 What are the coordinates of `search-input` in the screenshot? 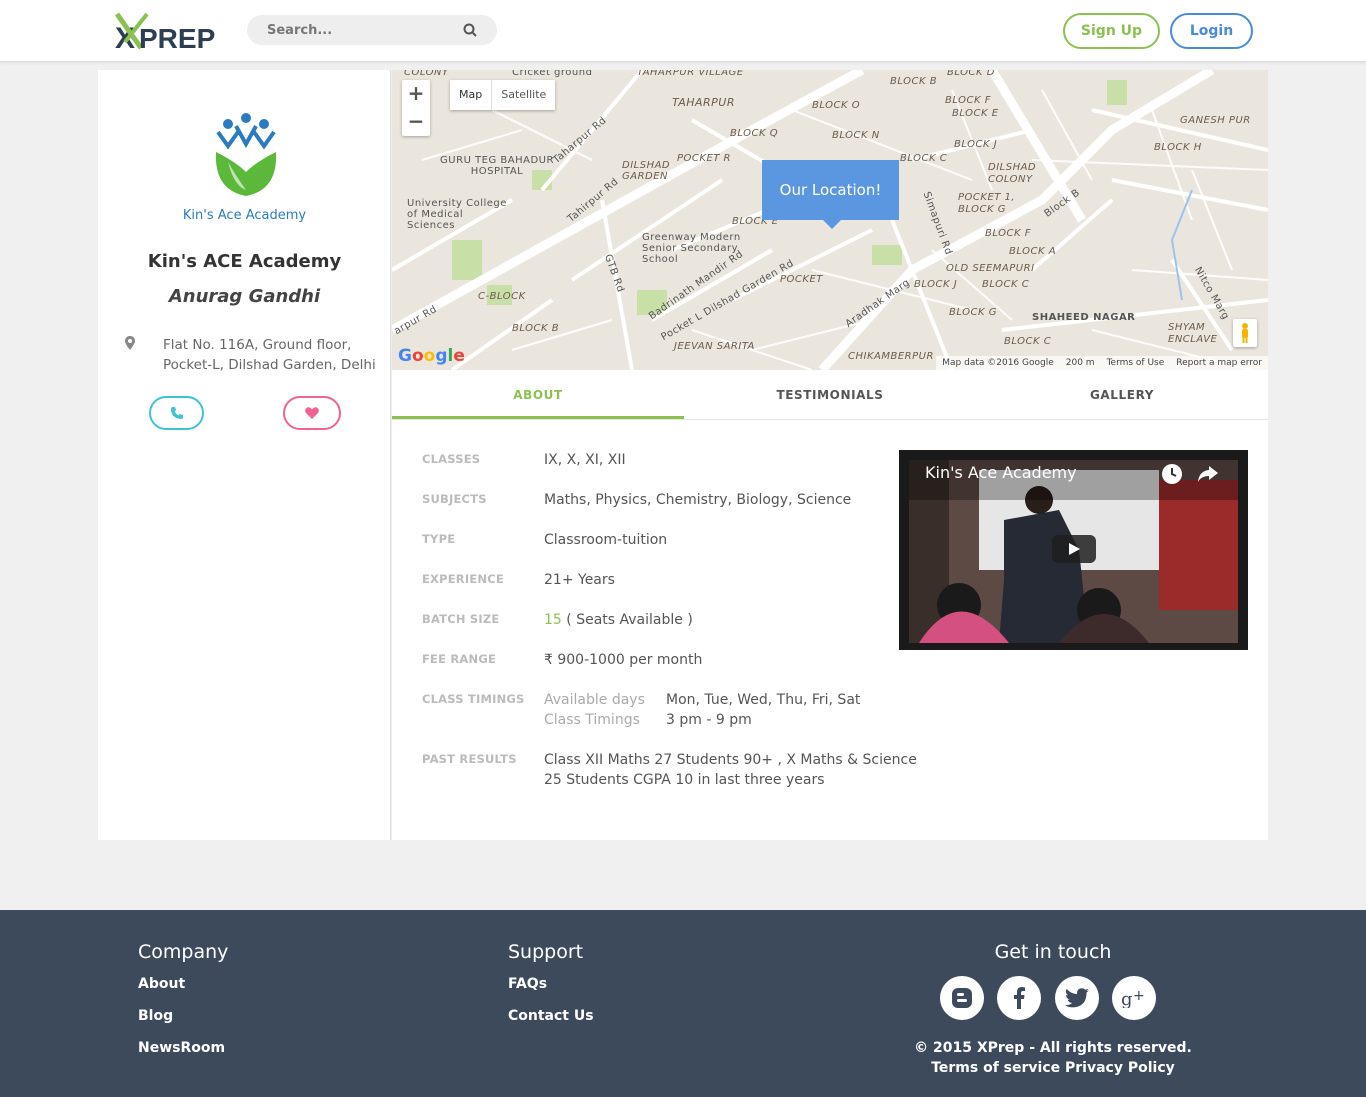 It's located at (362, 30).